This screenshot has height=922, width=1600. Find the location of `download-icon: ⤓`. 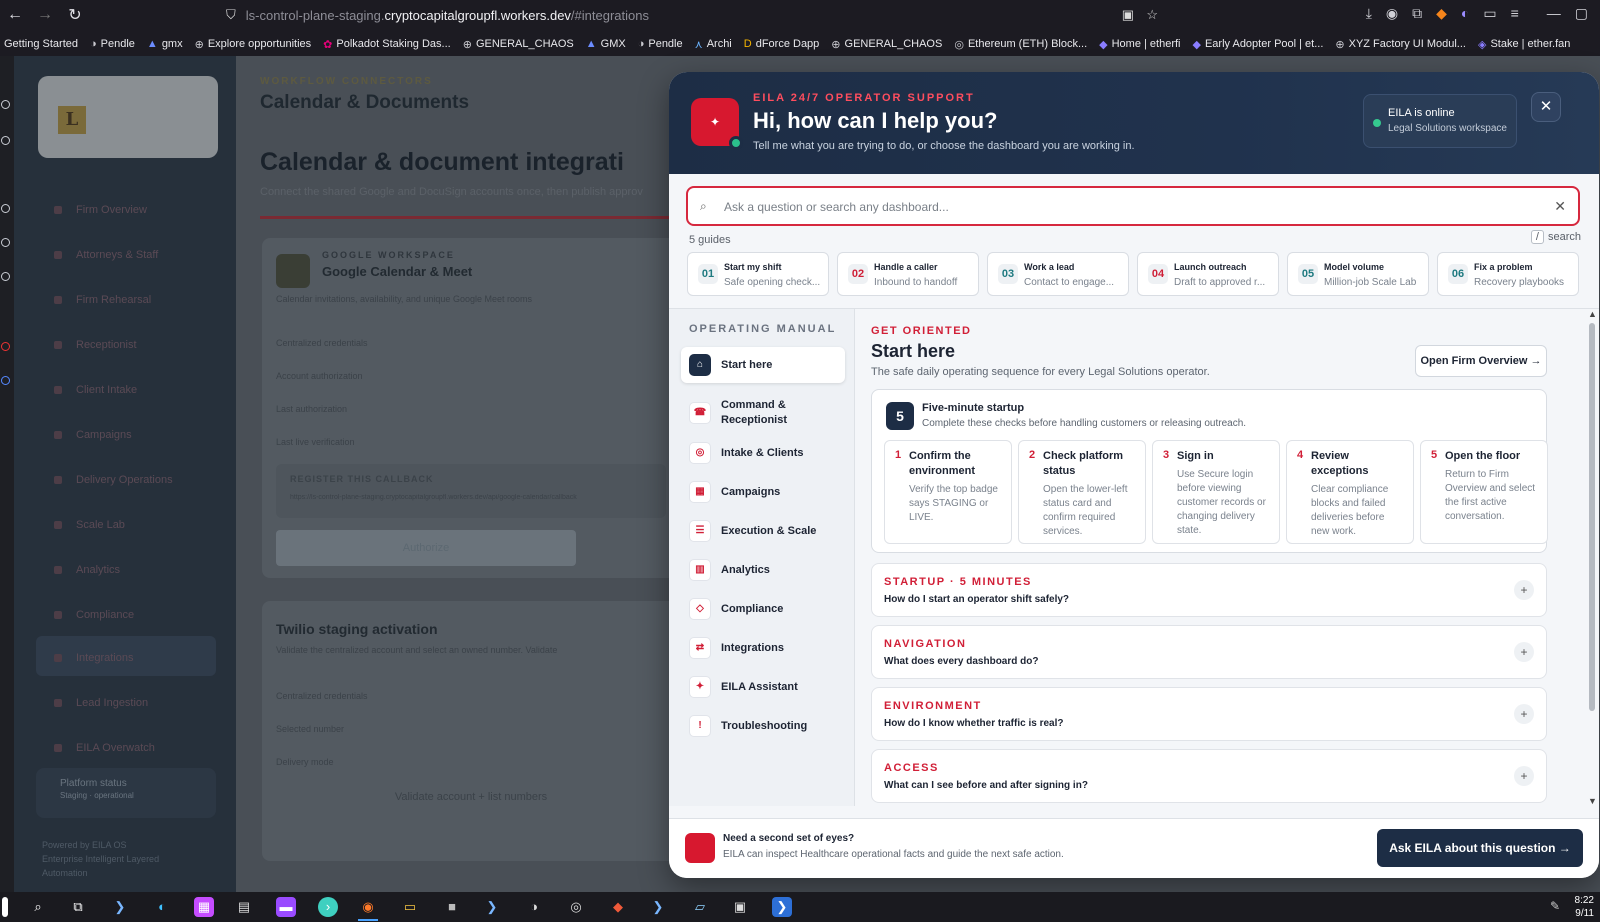

download-icon: ⤓ is located at coordinates (1369, 13).